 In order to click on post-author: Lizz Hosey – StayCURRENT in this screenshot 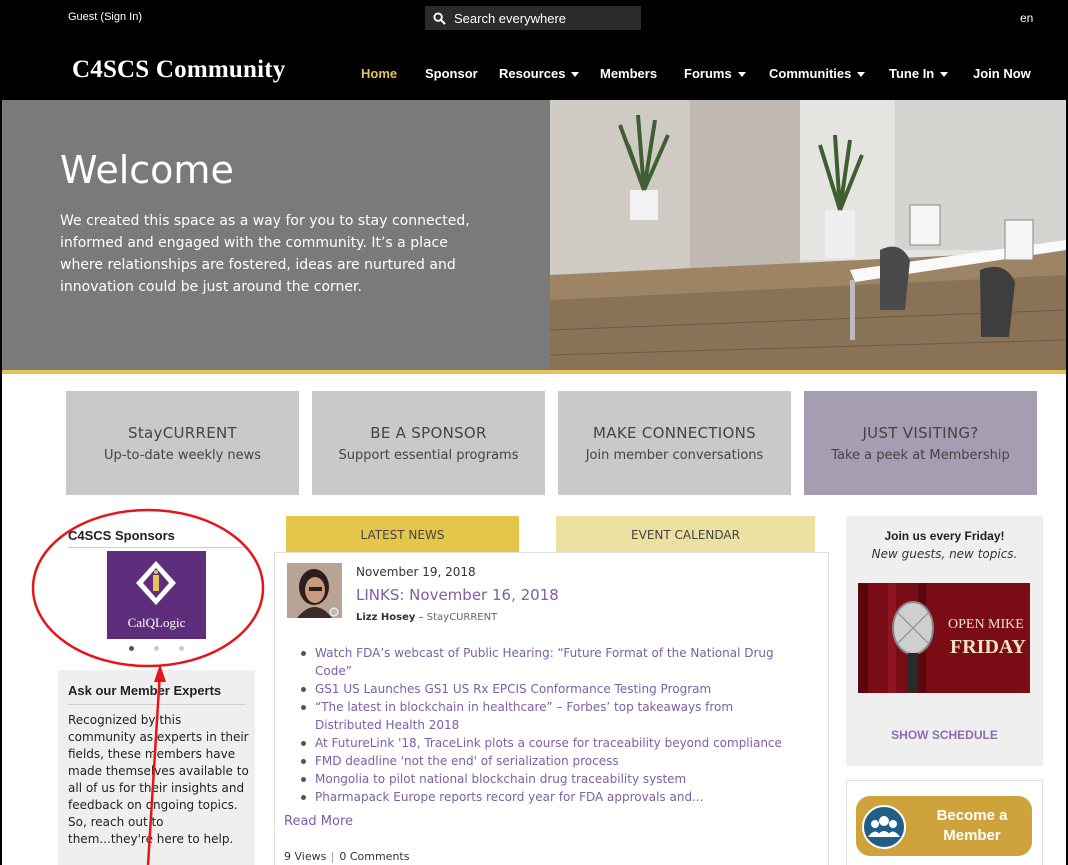, I will do `click(427, 617)`.